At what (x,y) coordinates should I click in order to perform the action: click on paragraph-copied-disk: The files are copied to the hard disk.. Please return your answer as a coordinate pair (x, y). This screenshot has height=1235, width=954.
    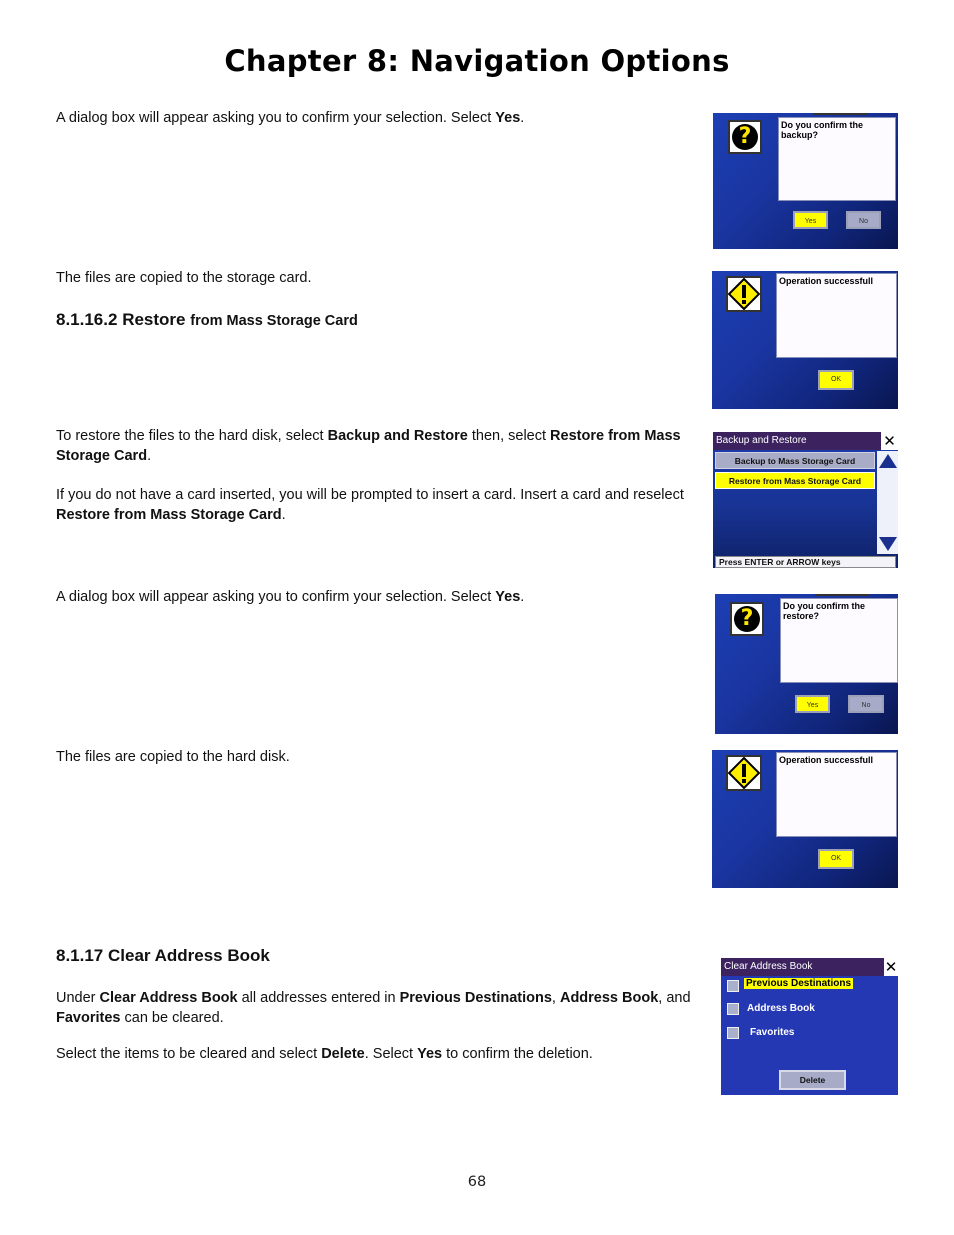
    Looking at the image, I should click on (173, 757).